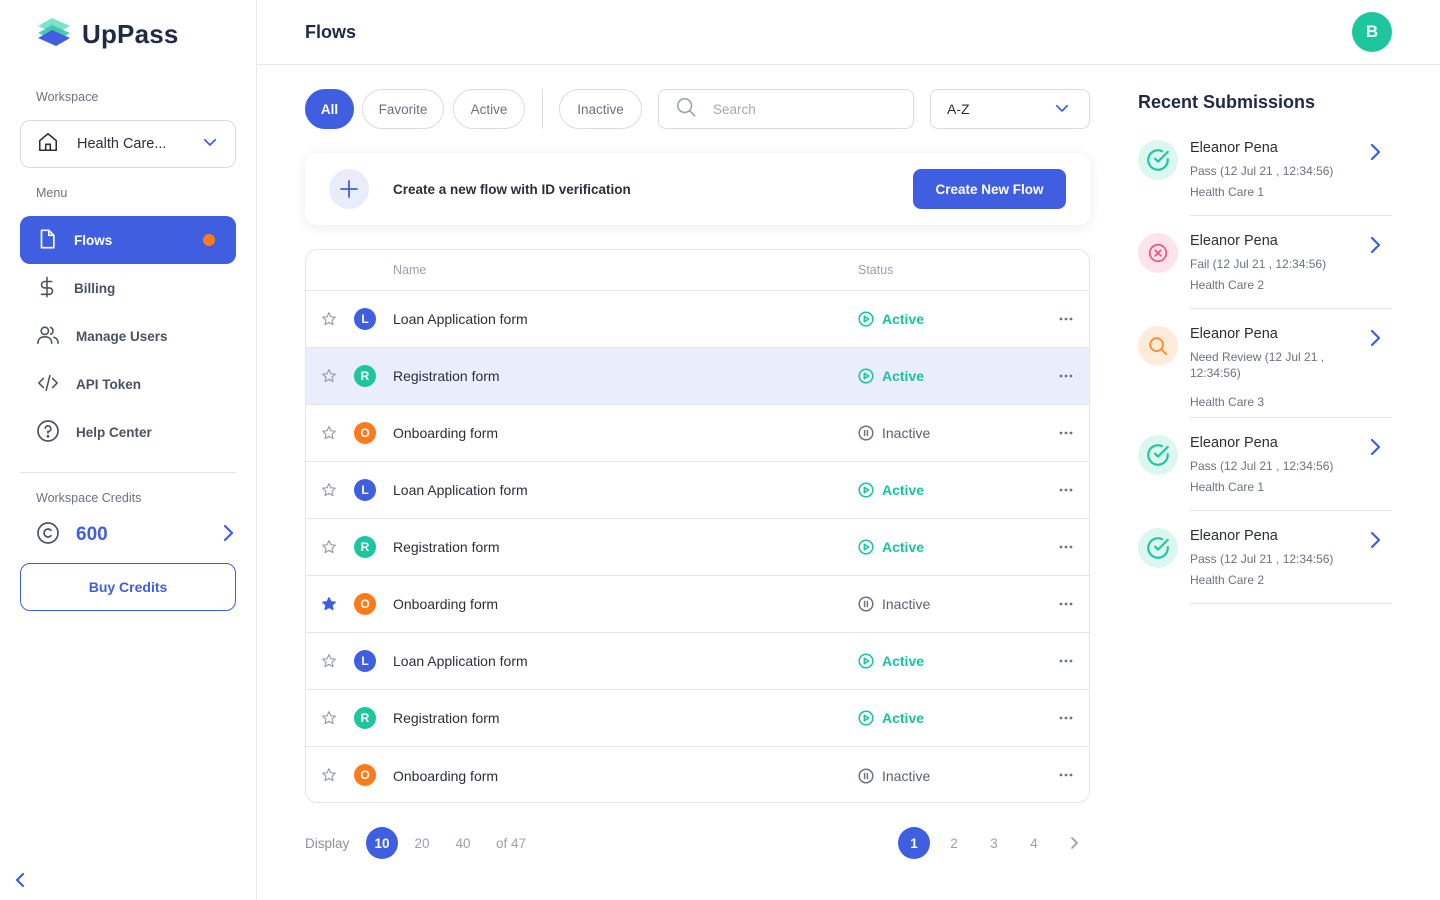  I want to click on filter-chip-active: Active, so click(489, 109).